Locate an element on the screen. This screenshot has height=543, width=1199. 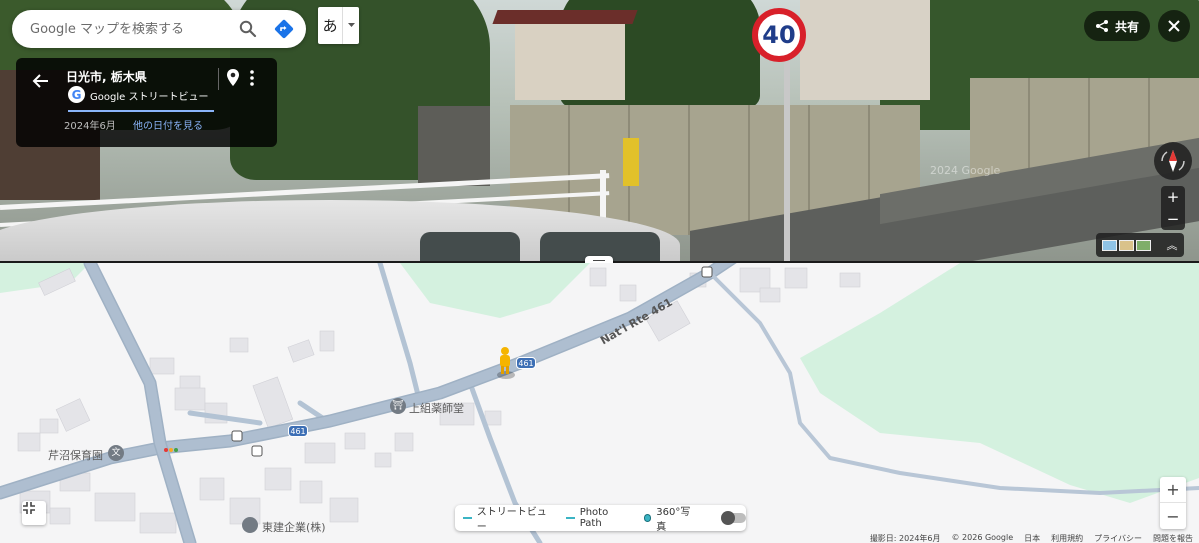
legend-photo-path-label: Photo Path is located at coordinates (594, 518).